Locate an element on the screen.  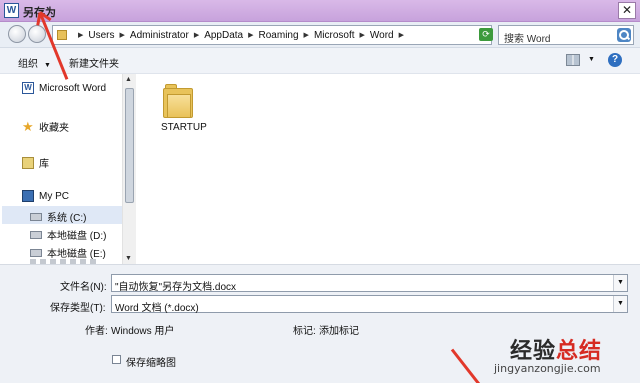
sidebar-item-favorites: ★ 收藏夹 is located at coordinates (45, 126).